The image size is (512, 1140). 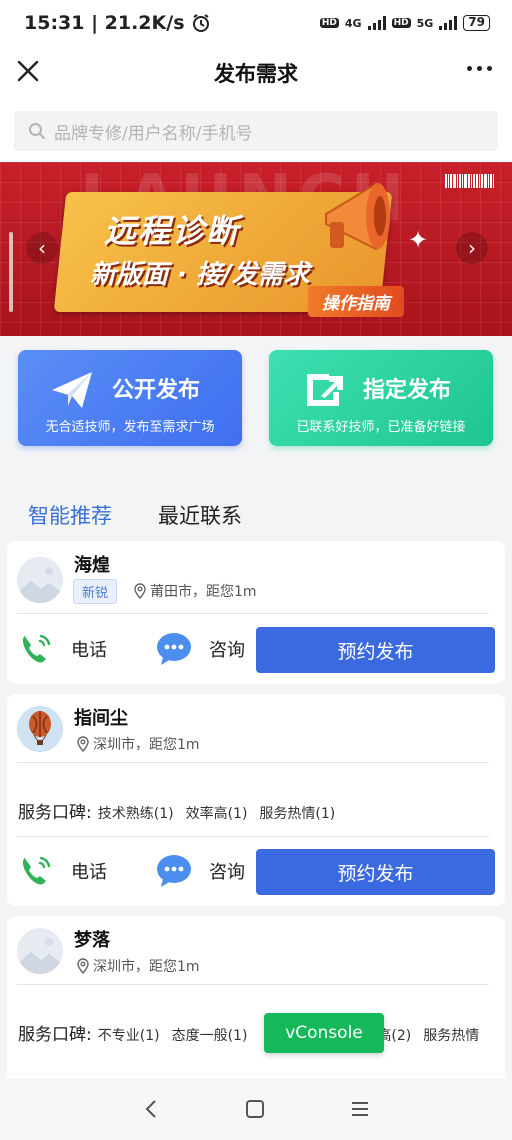 I want to click on system-nav-bar, so click(x=256, y=1109).